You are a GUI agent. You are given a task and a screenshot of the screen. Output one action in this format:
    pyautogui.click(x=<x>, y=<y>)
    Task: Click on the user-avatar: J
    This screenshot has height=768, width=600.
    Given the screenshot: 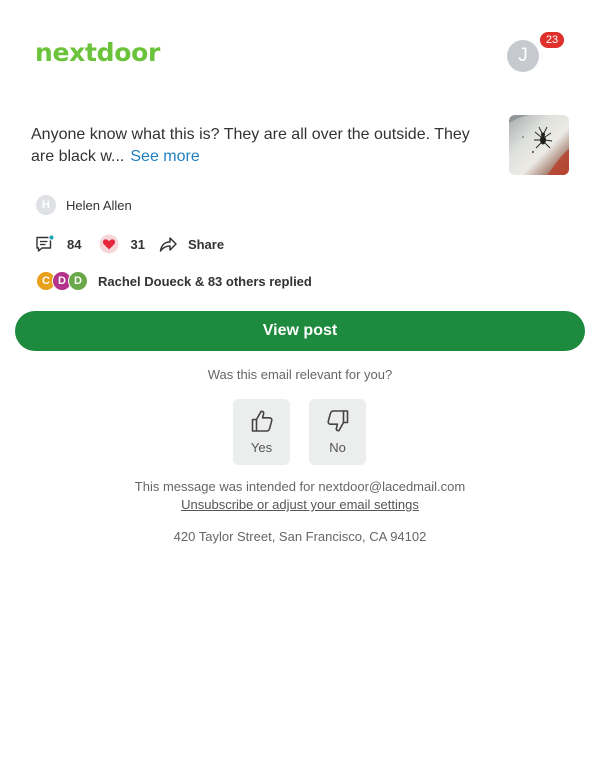 What is the action you would take?
    pyautogui.click(x=523, y=56)
    